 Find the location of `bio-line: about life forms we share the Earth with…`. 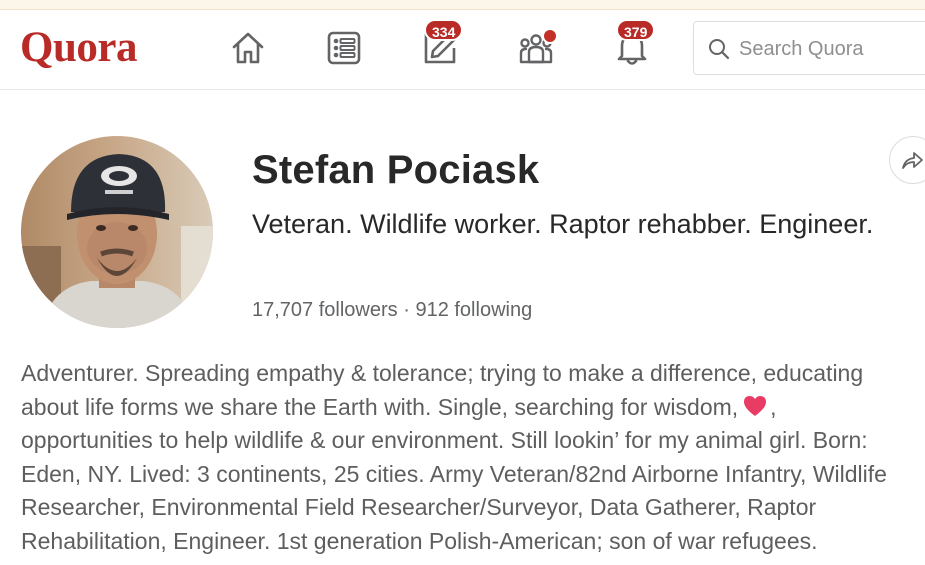

bio-line: about life forms we share the Earth with… is located at coordinates (473, 408).